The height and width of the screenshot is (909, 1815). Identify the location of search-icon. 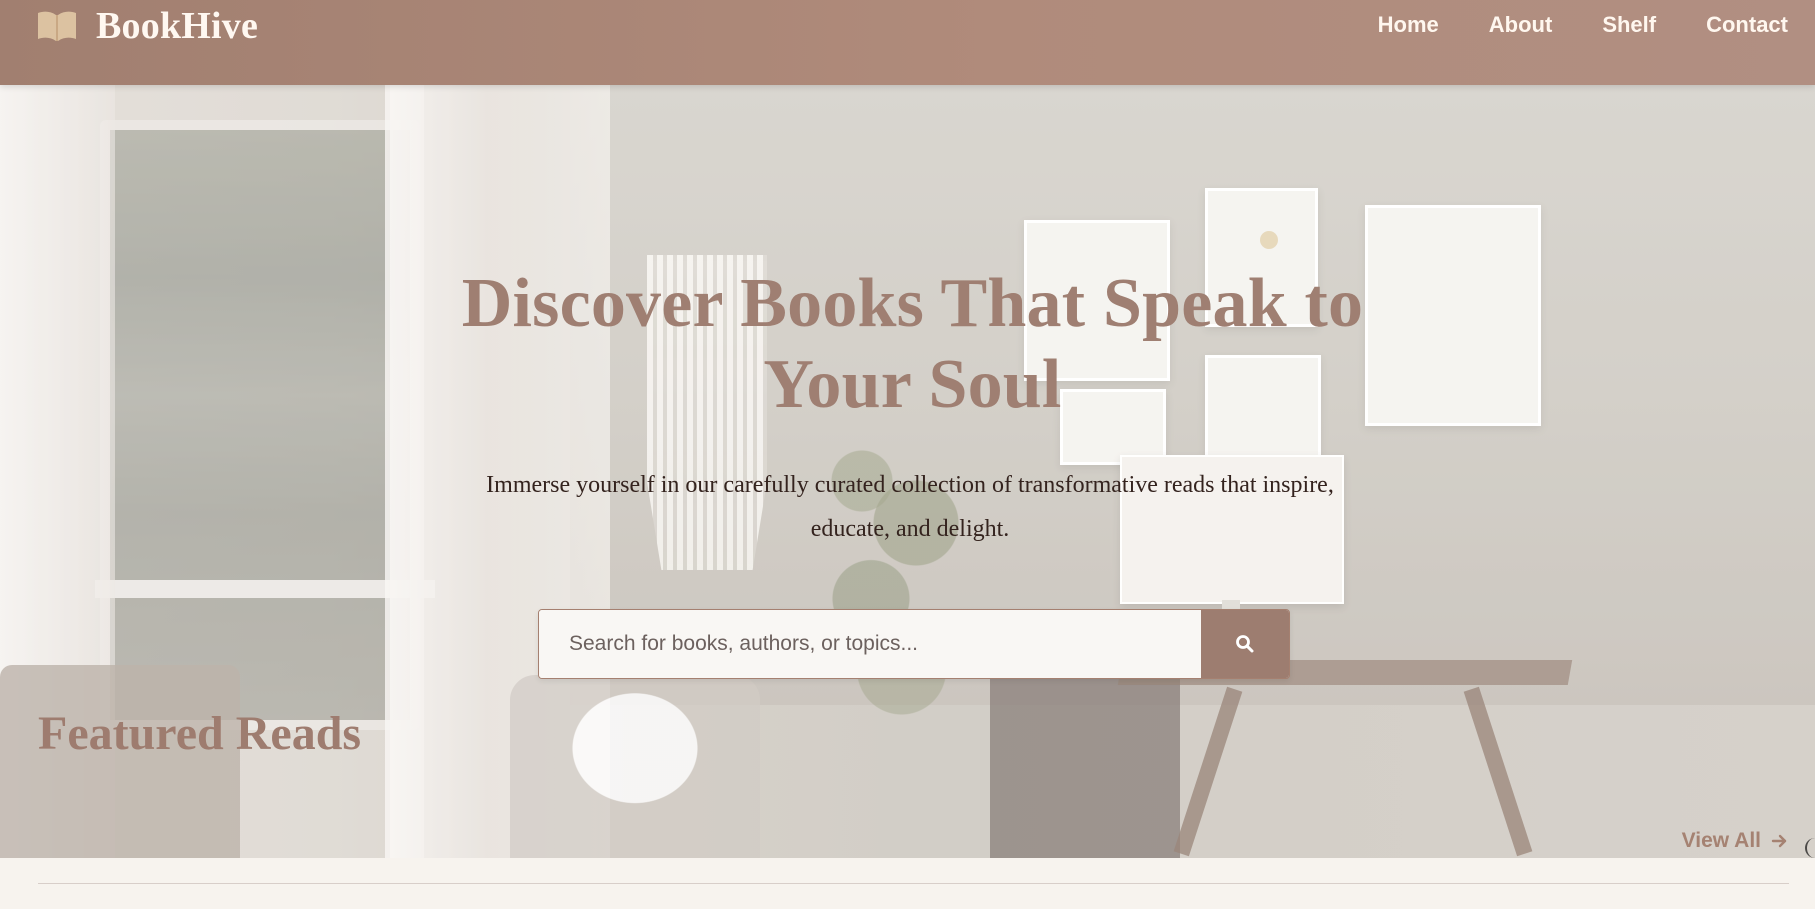
(1245, 644).